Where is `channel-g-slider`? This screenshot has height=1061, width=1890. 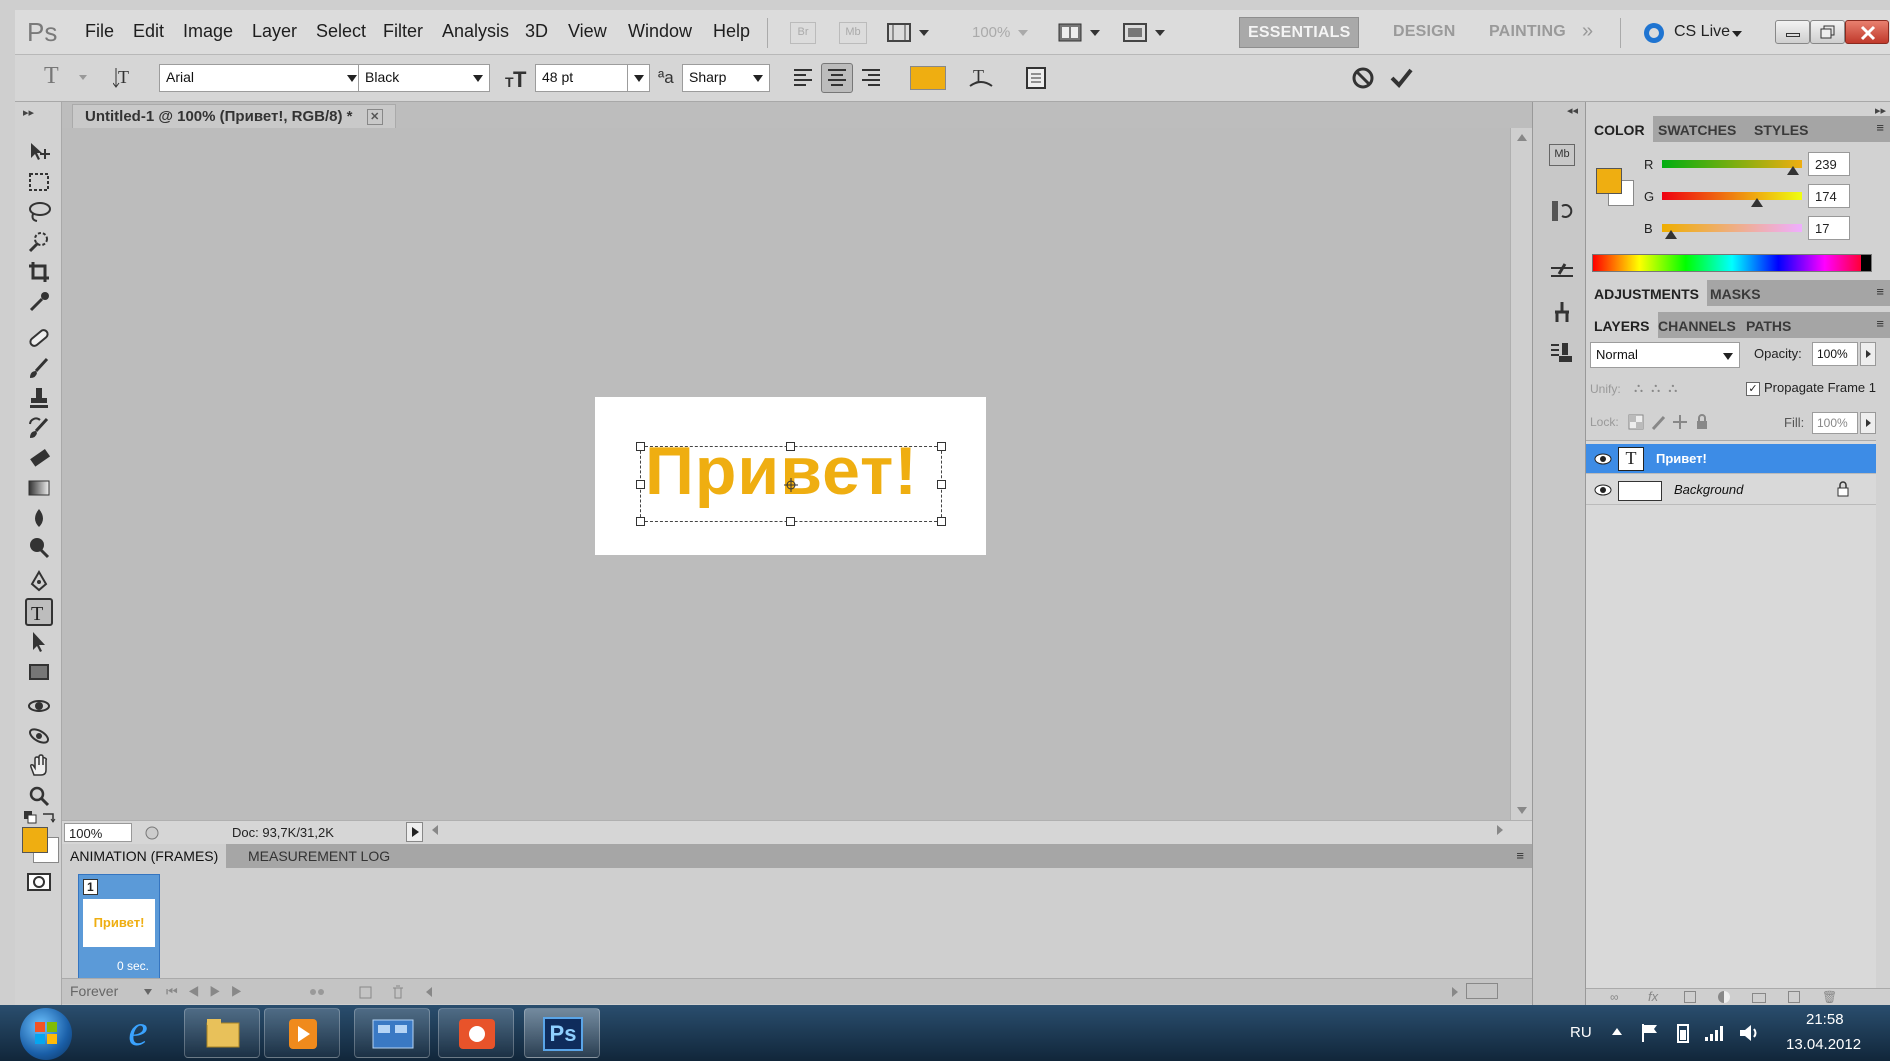 channel-g-slider is located at coordinates (1732, 199).